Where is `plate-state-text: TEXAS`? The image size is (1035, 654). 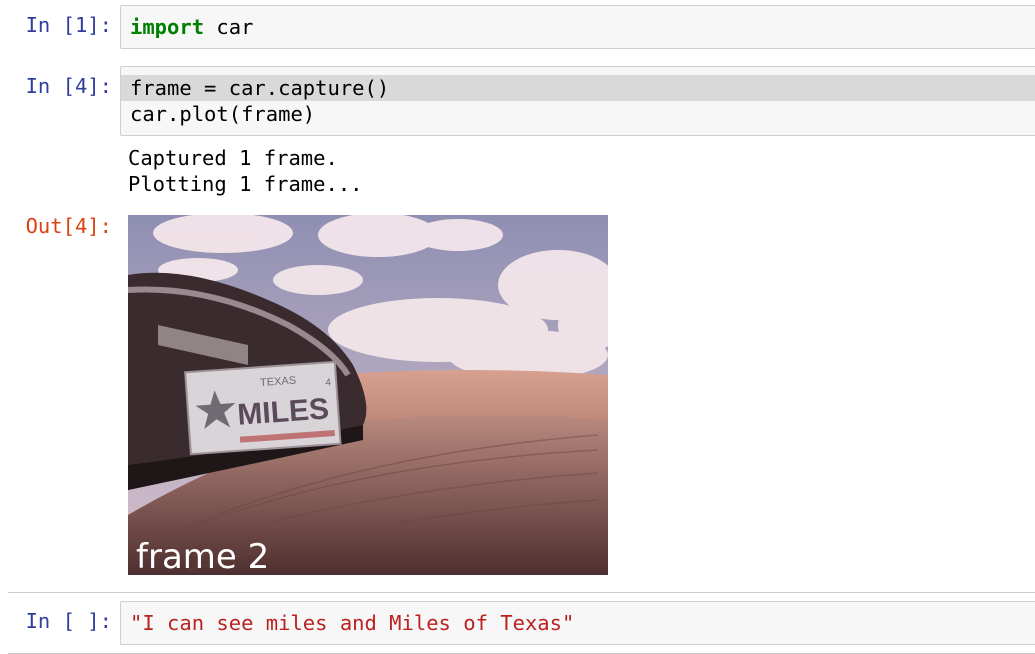 plate-state-text: TEXAS is located at coordinates (278, 382).